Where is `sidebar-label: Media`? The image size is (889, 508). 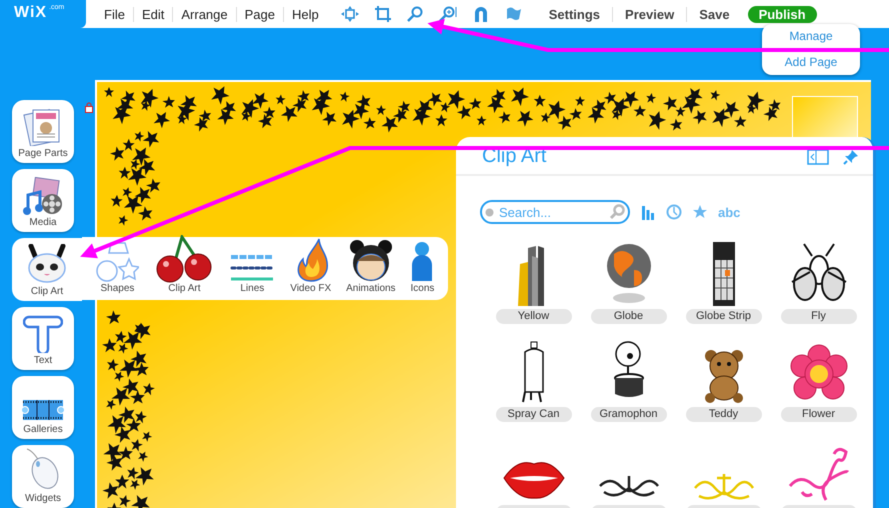 sidebar-label: Media is located at coordinates (43, 222).